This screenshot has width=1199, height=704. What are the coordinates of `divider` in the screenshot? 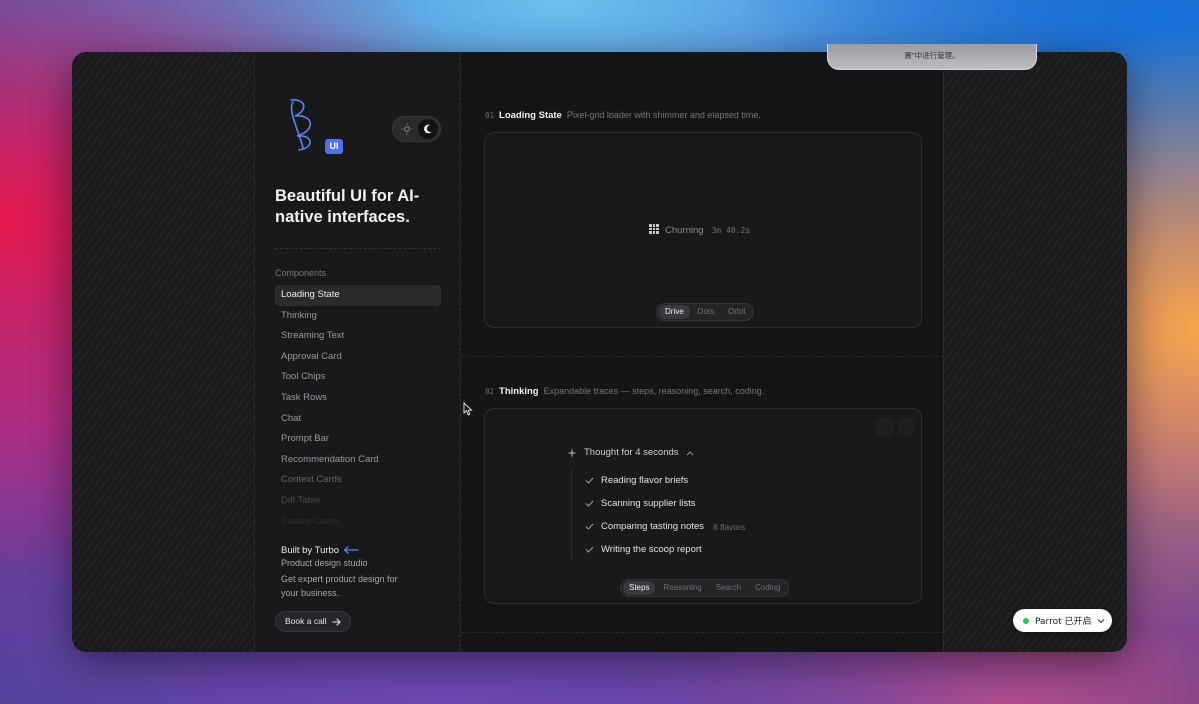 It's located at (358, 248).